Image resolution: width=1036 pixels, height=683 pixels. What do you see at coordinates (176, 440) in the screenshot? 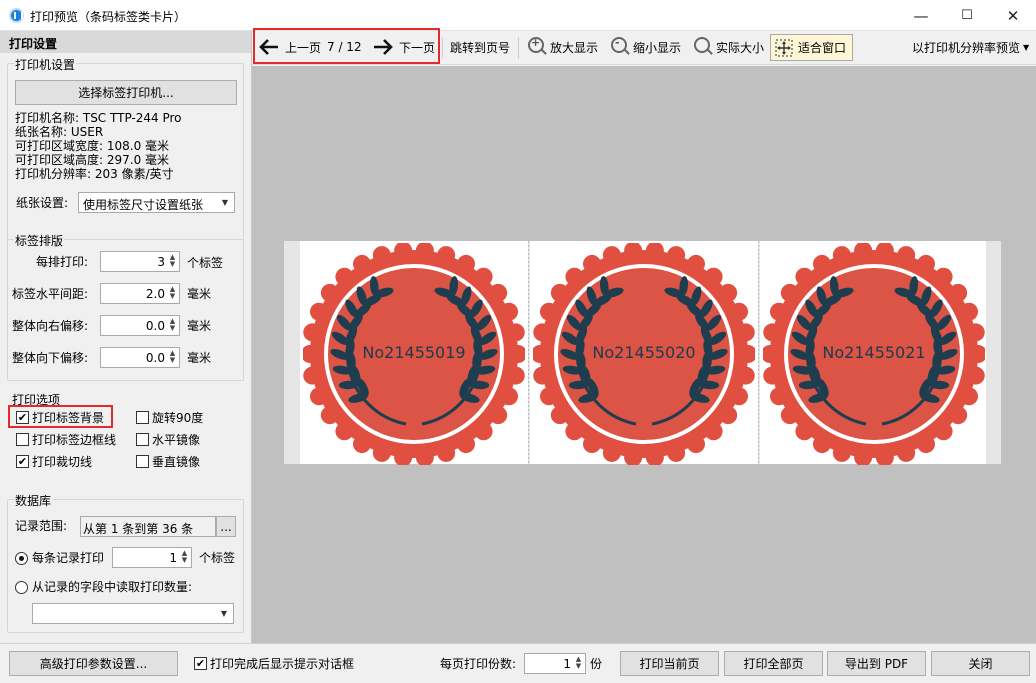
I see `h-mirror-label: 水平镜像` at bounding box center [176, 440].